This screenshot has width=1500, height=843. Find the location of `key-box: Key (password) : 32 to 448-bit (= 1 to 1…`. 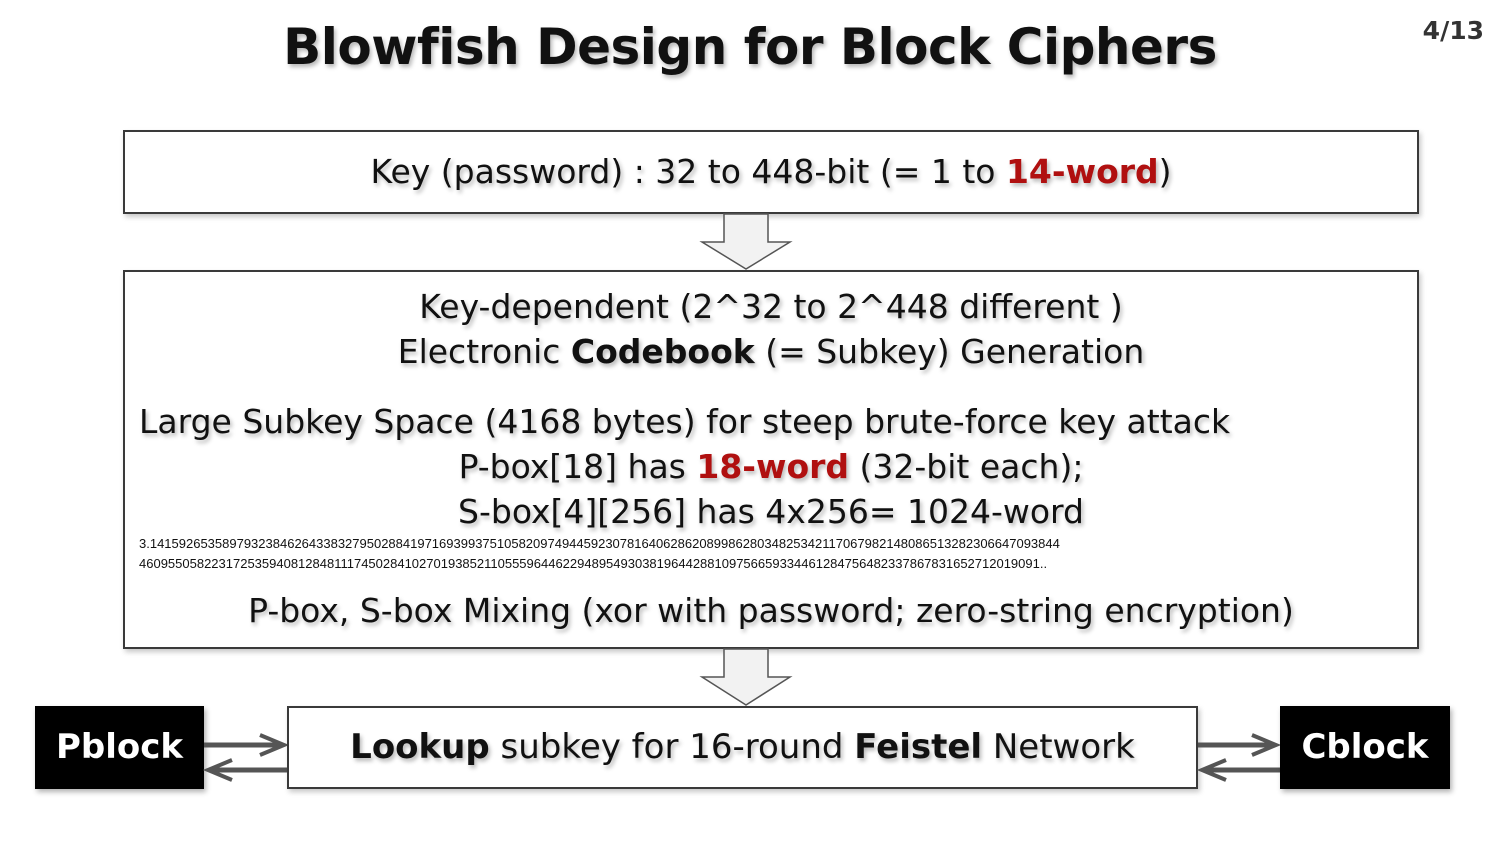

key-box: Key (password) : 32 to 448-bit (= 1 to 1… is located at coordinates (771, 172).